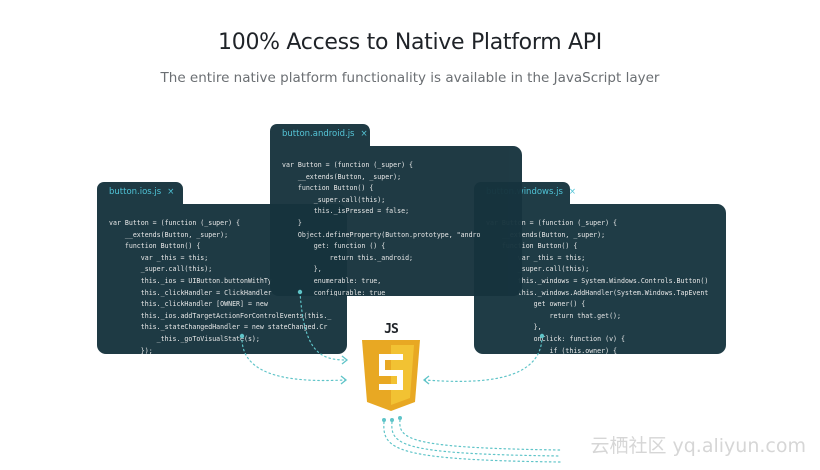  What do you see at coordinates (391, 329) in the screenshot?
I see `js-label: JS` at bounding box center [391, 329].